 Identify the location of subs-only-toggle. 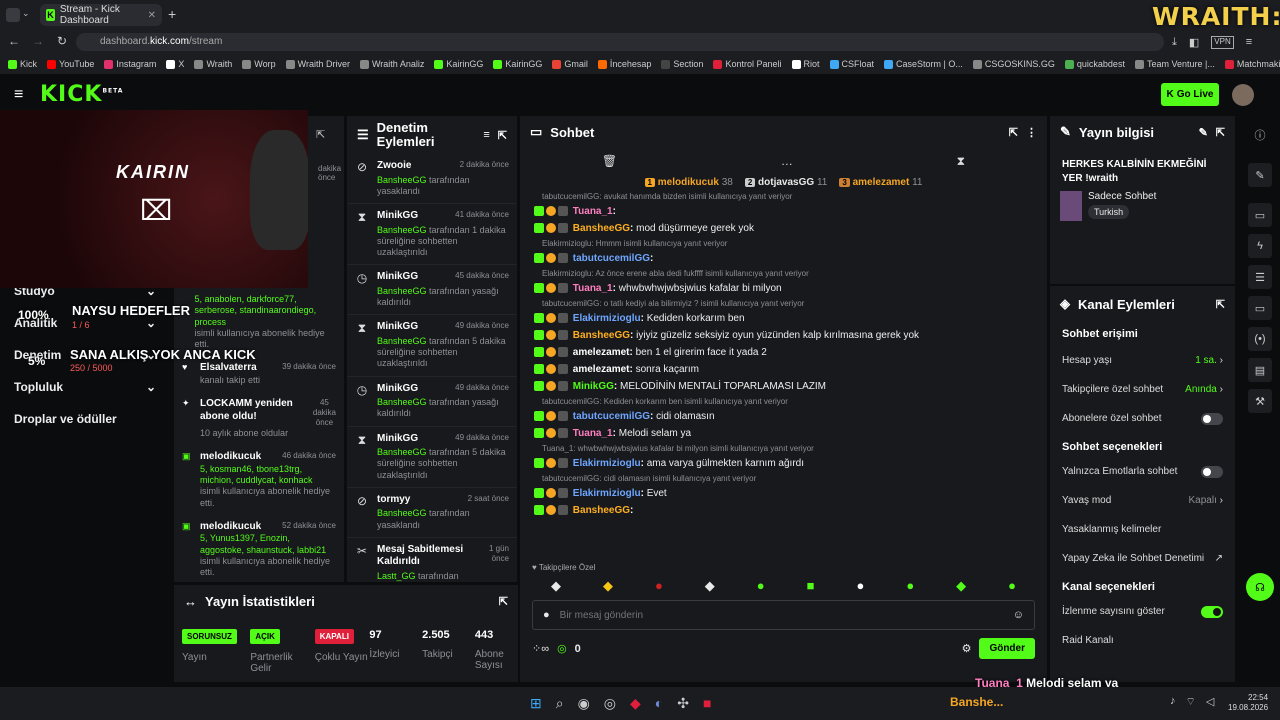
(1212, 418).